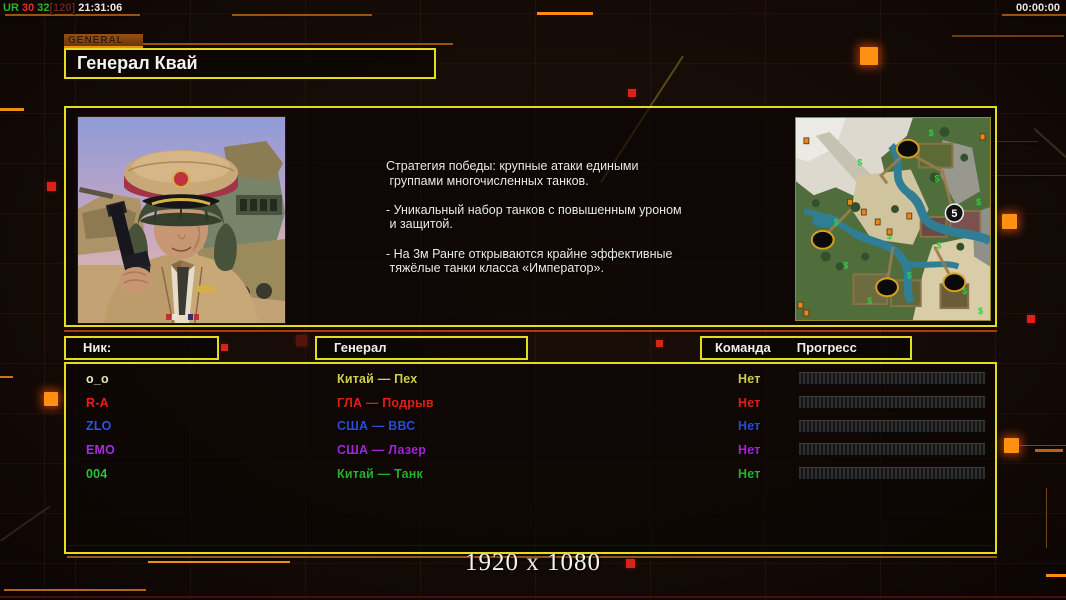 The height and width of the screenshot is (600, 1066). I want to click on player-nick: ZLO, so click(99, 426).